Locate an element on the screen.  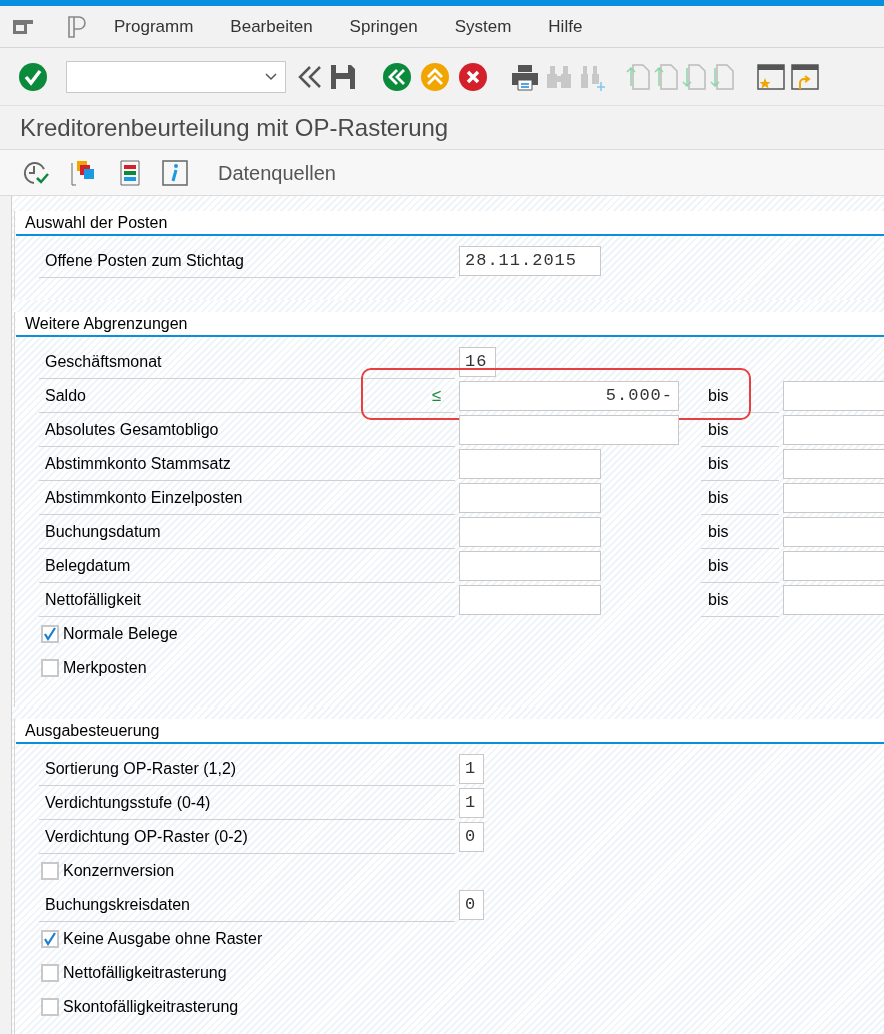
field-label: Offene Posten zum Stichtag is located at coordinates (144, 260).